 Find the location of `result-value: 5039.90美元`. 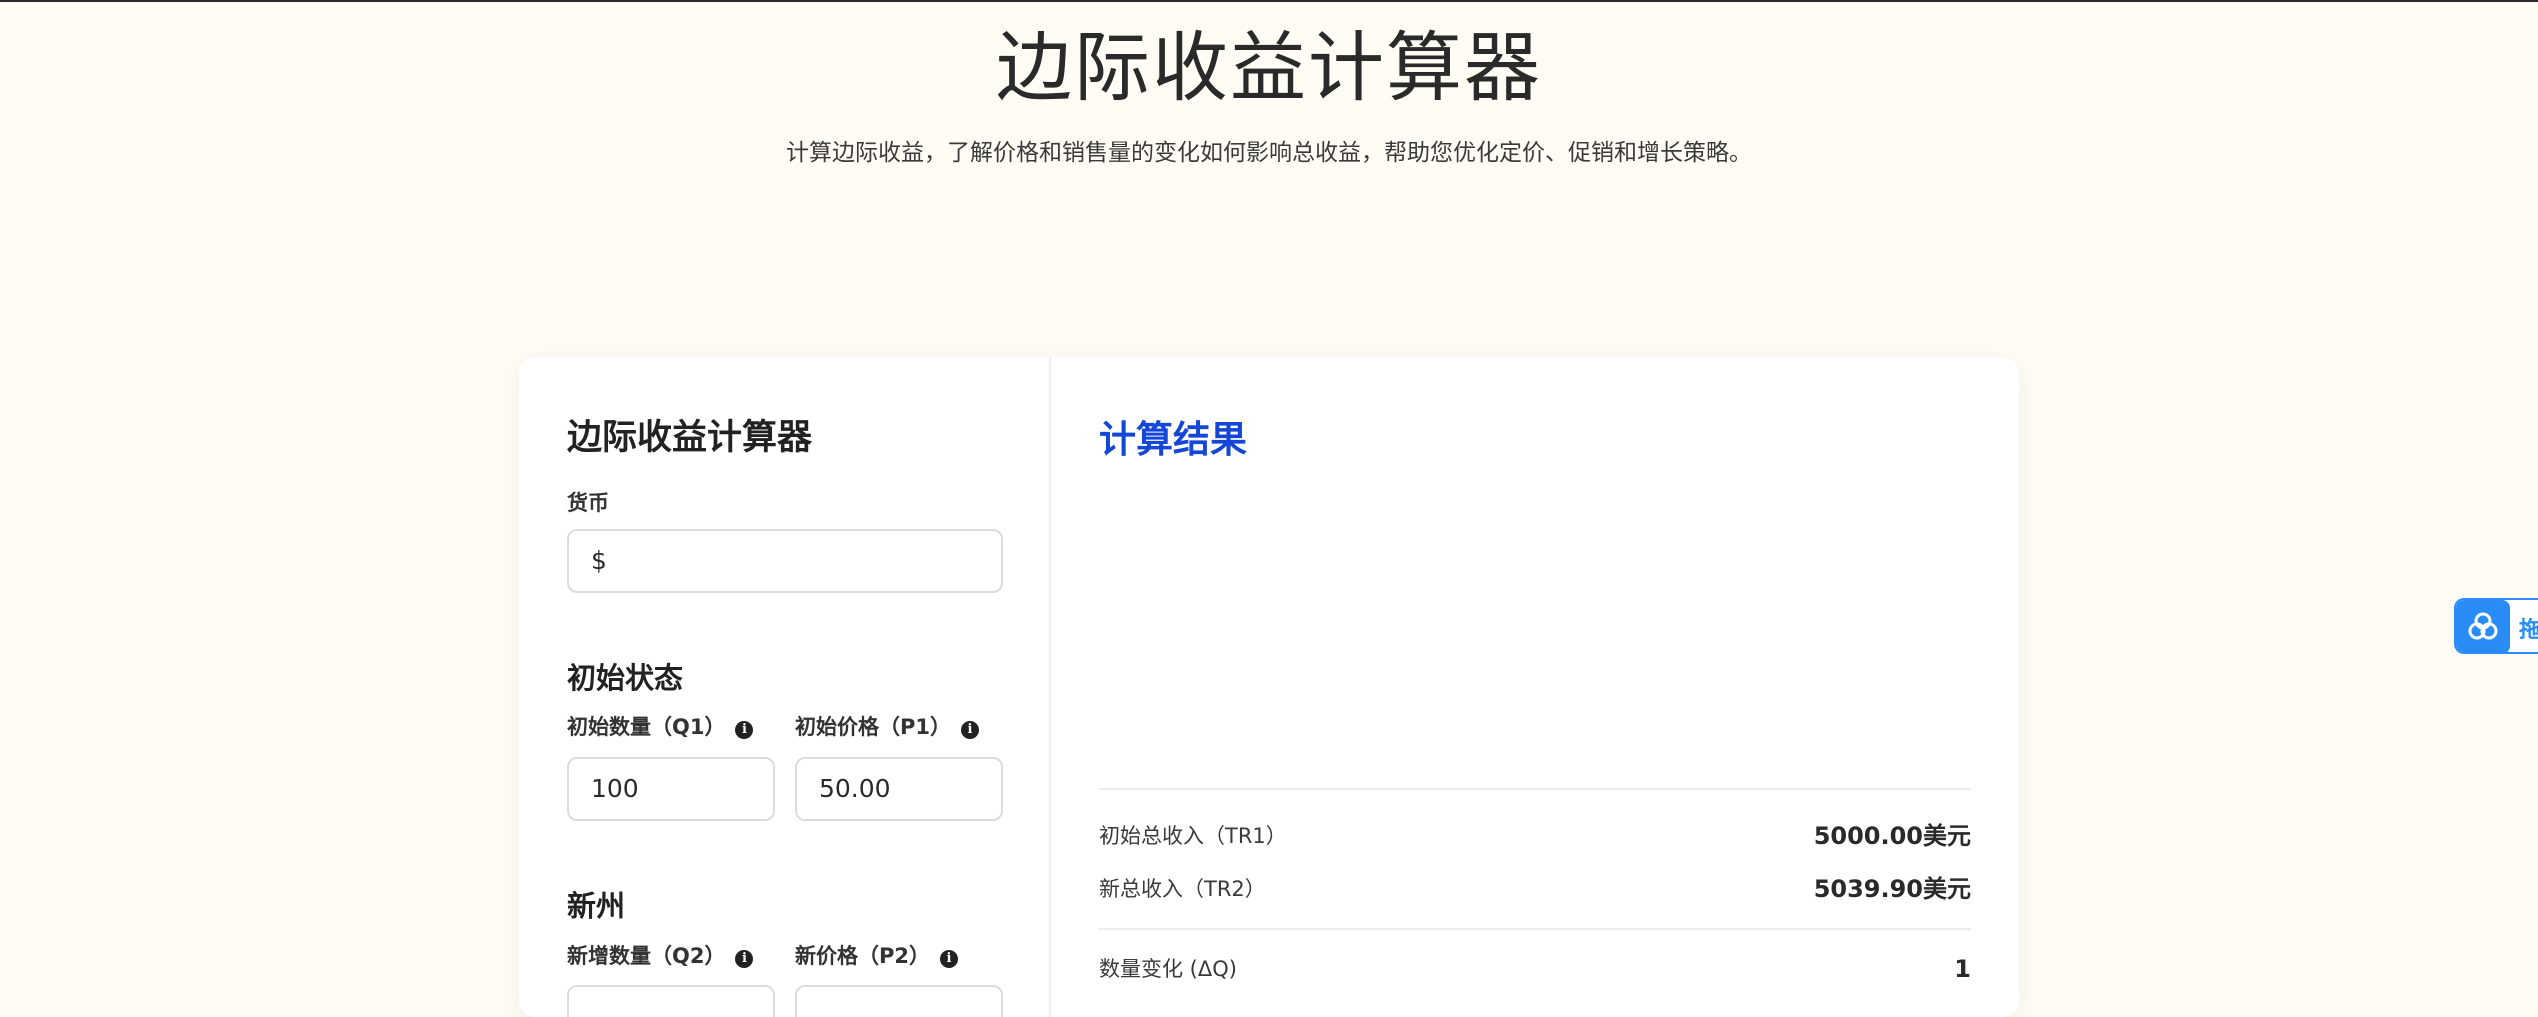

result-value: 5039.90美元 is located at coordinates (1892, 889).